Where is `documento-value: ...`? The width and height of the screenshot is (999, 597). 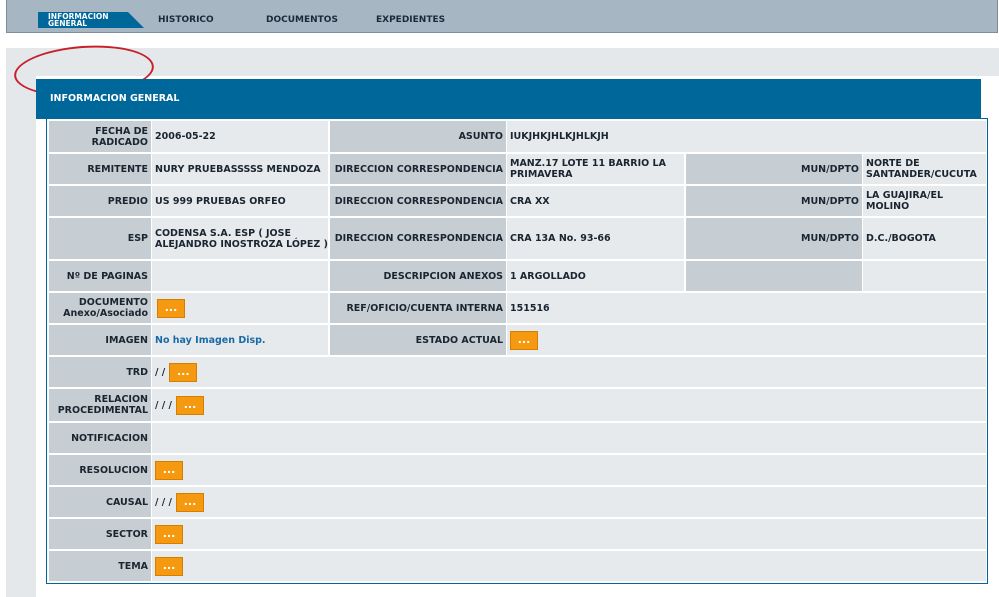
documento-value: ... is located at coordinates (240, 308).